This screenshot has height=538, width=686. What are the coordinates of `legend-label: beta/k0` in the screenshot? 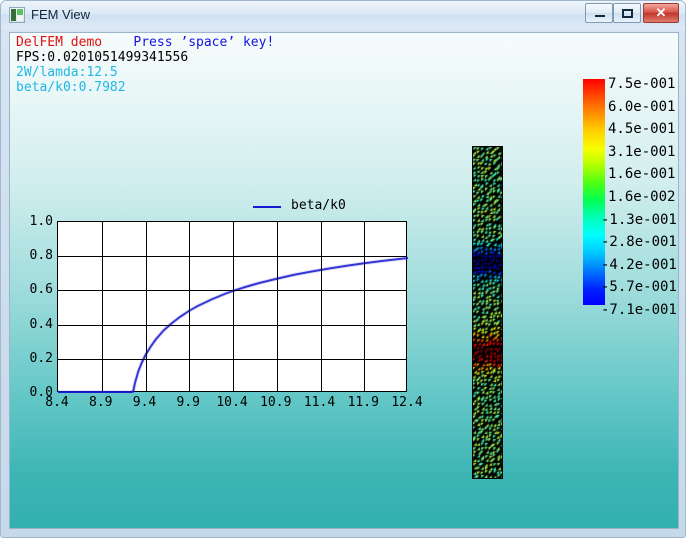 It's located at (318, 205).